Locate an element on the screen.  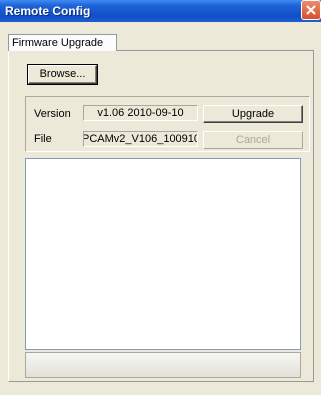
file-label: File is located at coordinates (43, 139).